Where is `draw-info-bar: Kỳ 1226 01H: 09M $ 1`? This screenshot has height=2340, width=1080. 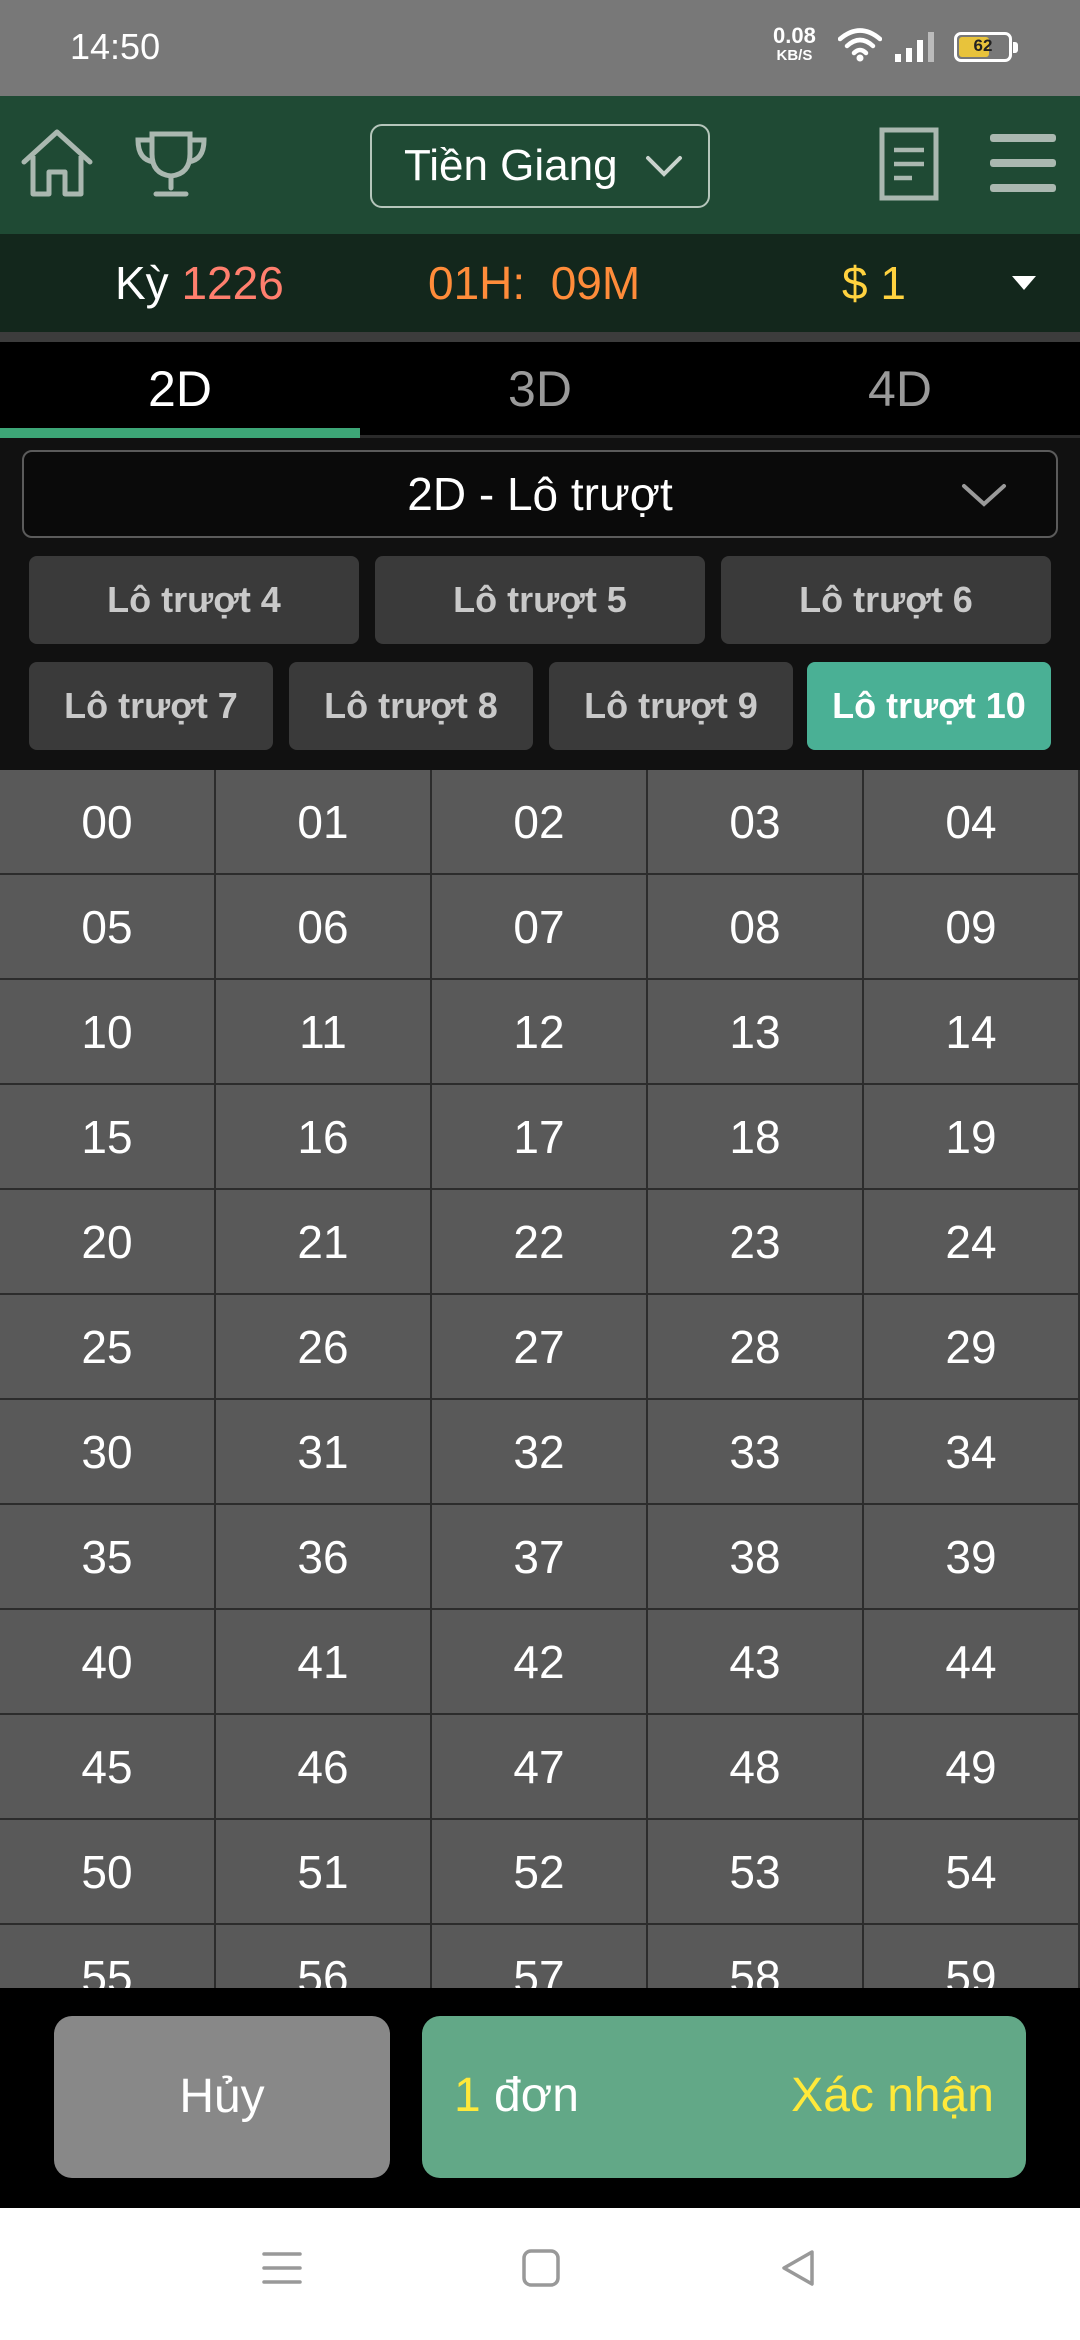
draw-info-bar: Kỳ 1226 01H: 09M $ 1 is located at coordinates (540, 283).